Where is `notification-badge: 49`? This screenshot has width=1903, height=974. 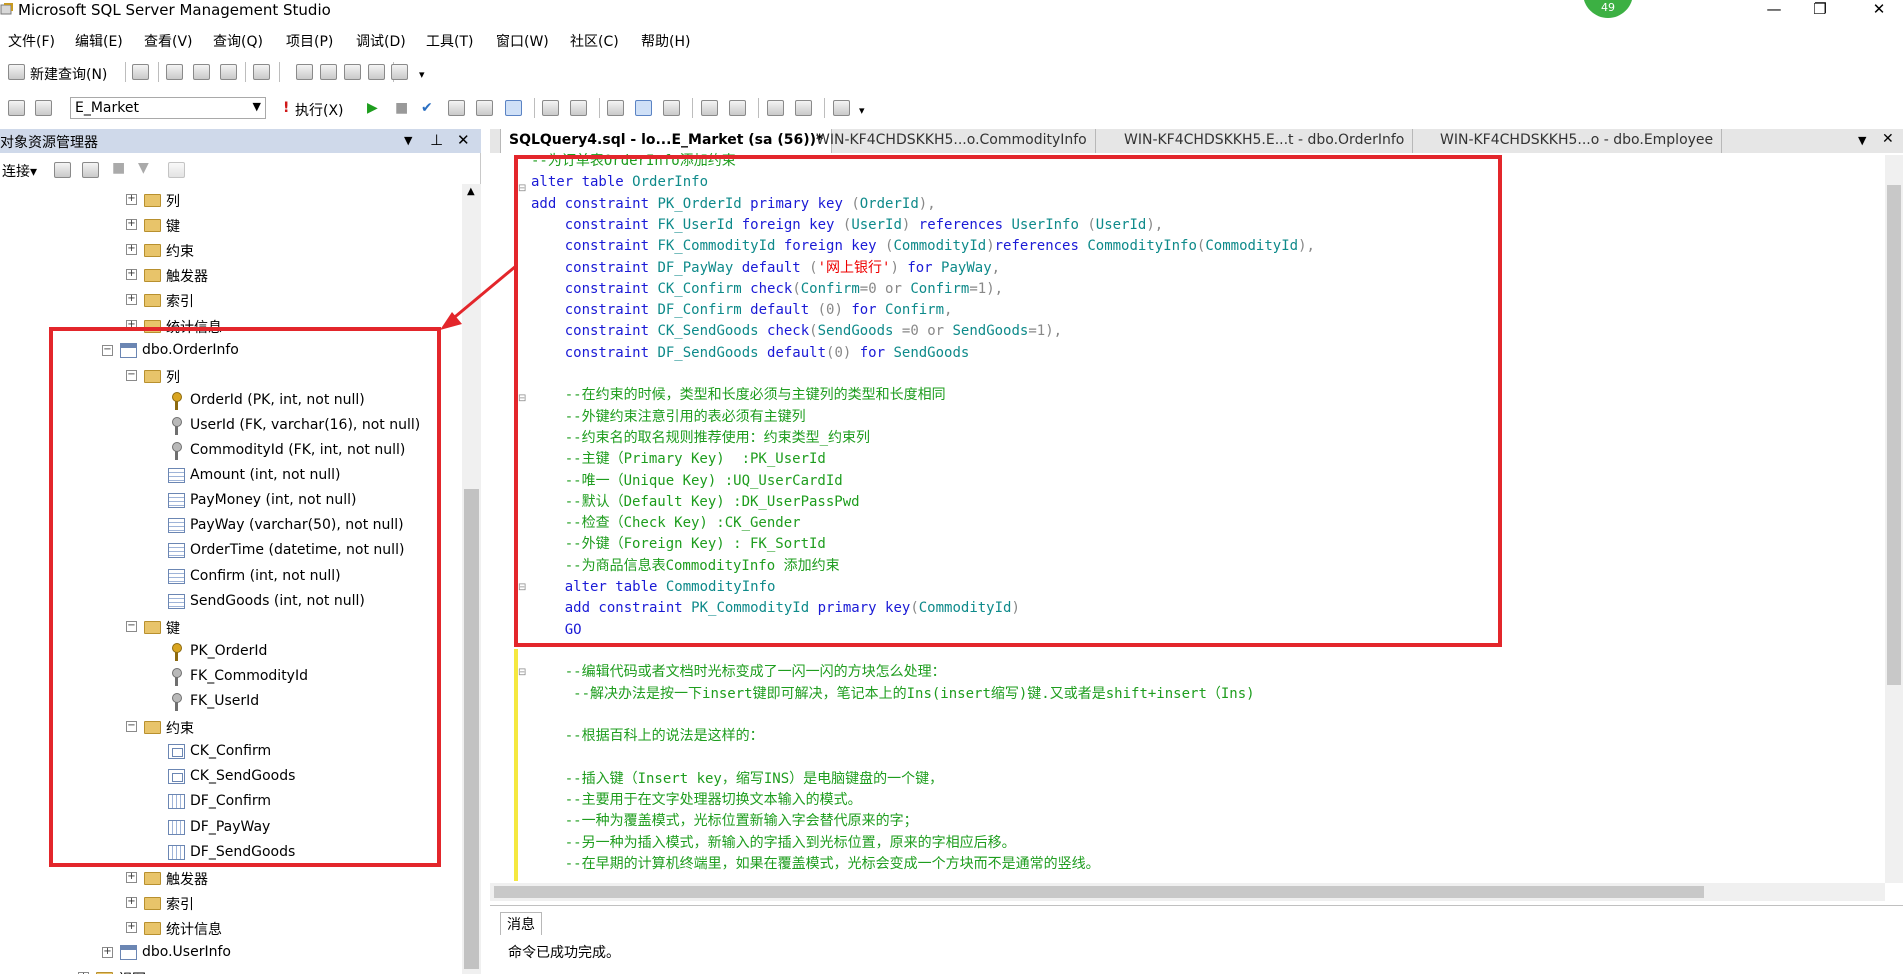 notification-badge: 49 is located at coordinates (1608, 9).